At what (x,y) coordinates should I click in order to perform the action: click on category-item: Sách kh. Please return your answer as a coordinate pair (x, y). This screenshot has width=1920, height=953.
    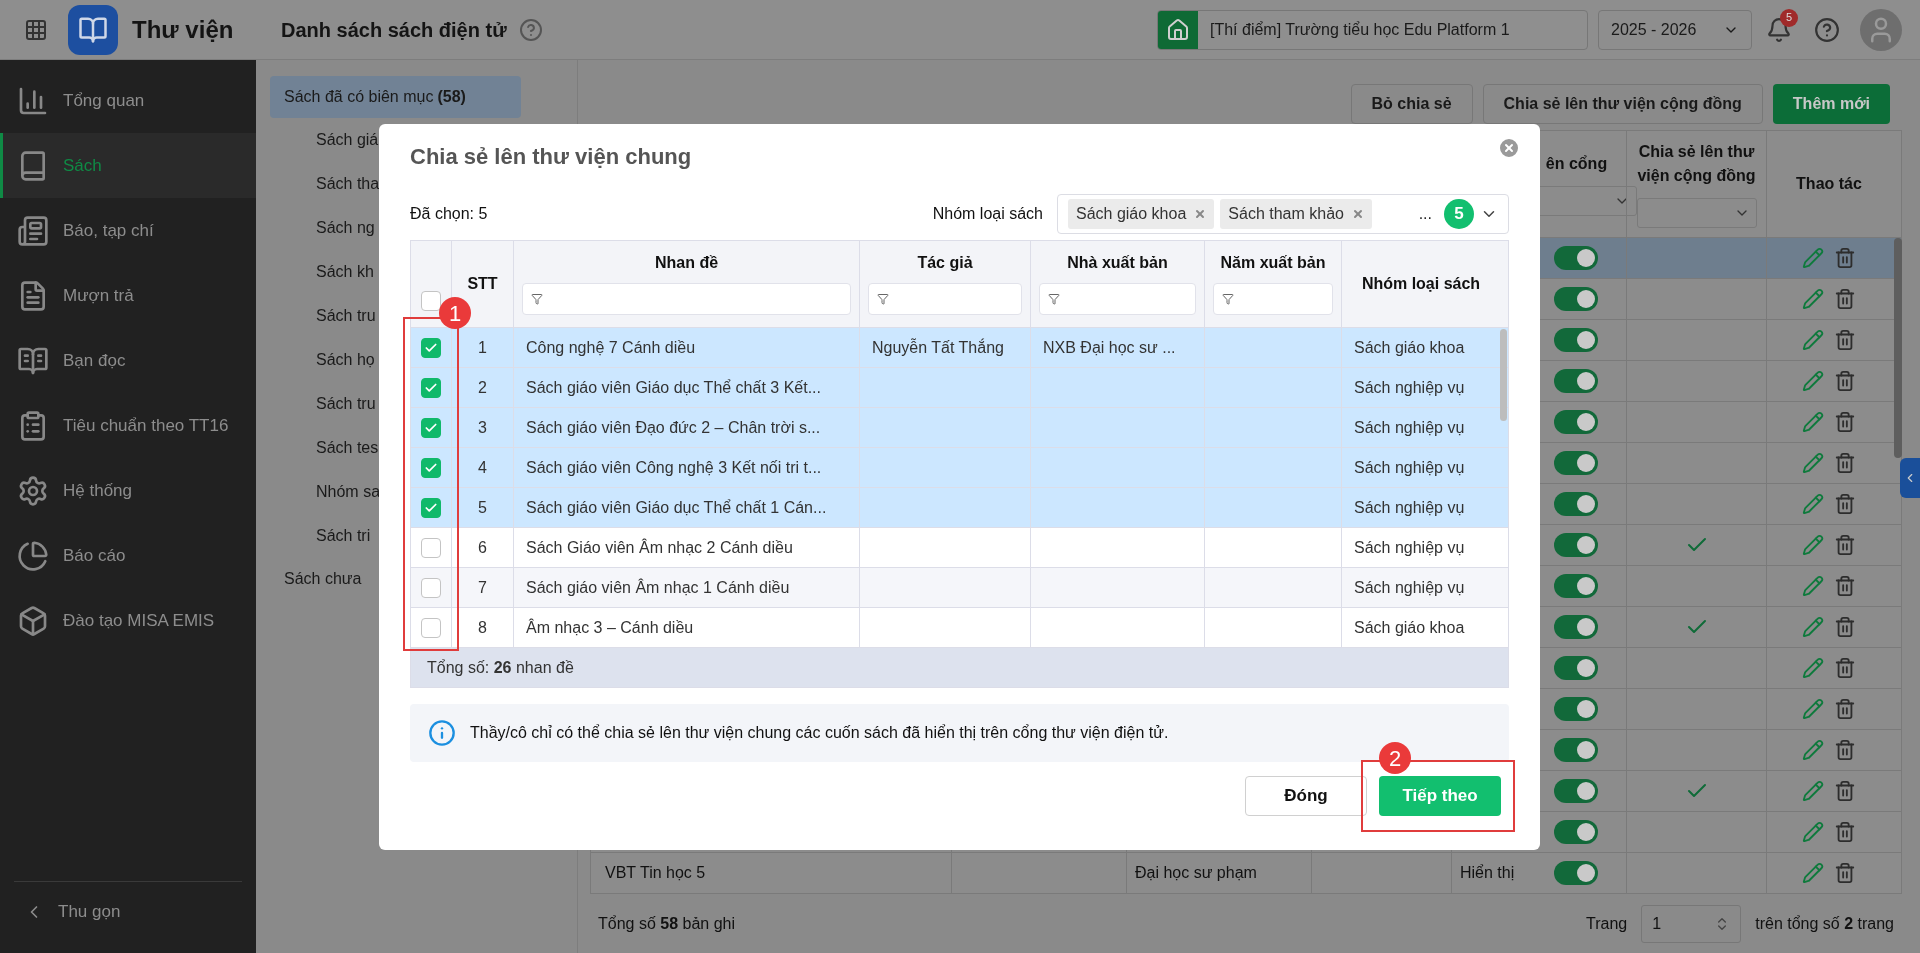
    Looking at the image, I should click on (345, 272).